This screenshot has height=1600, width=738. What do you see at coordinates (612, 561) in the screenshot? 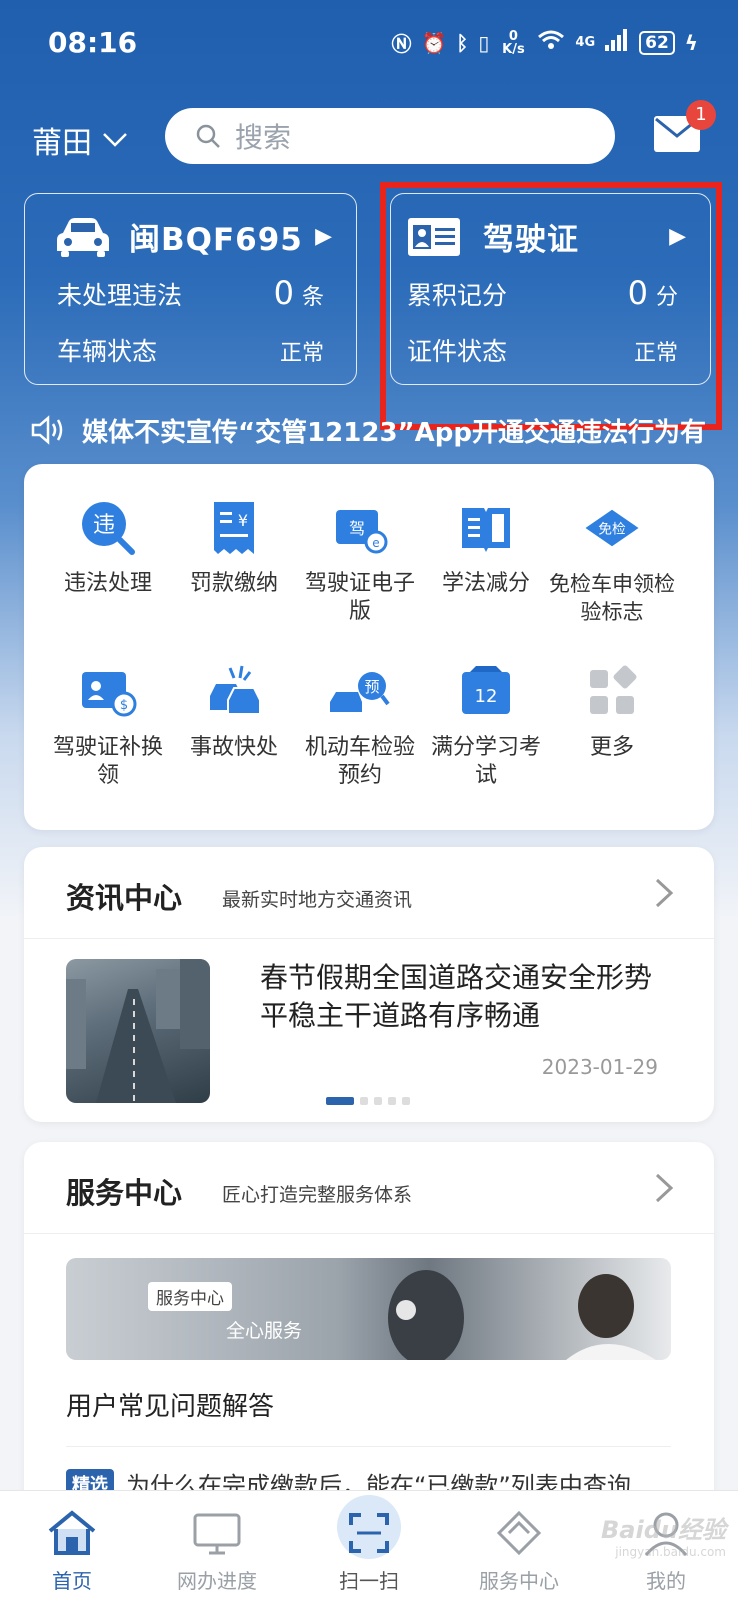
I see `service-exempt: 免检 免检车申领检验标志` at bounding box center [612, 561].